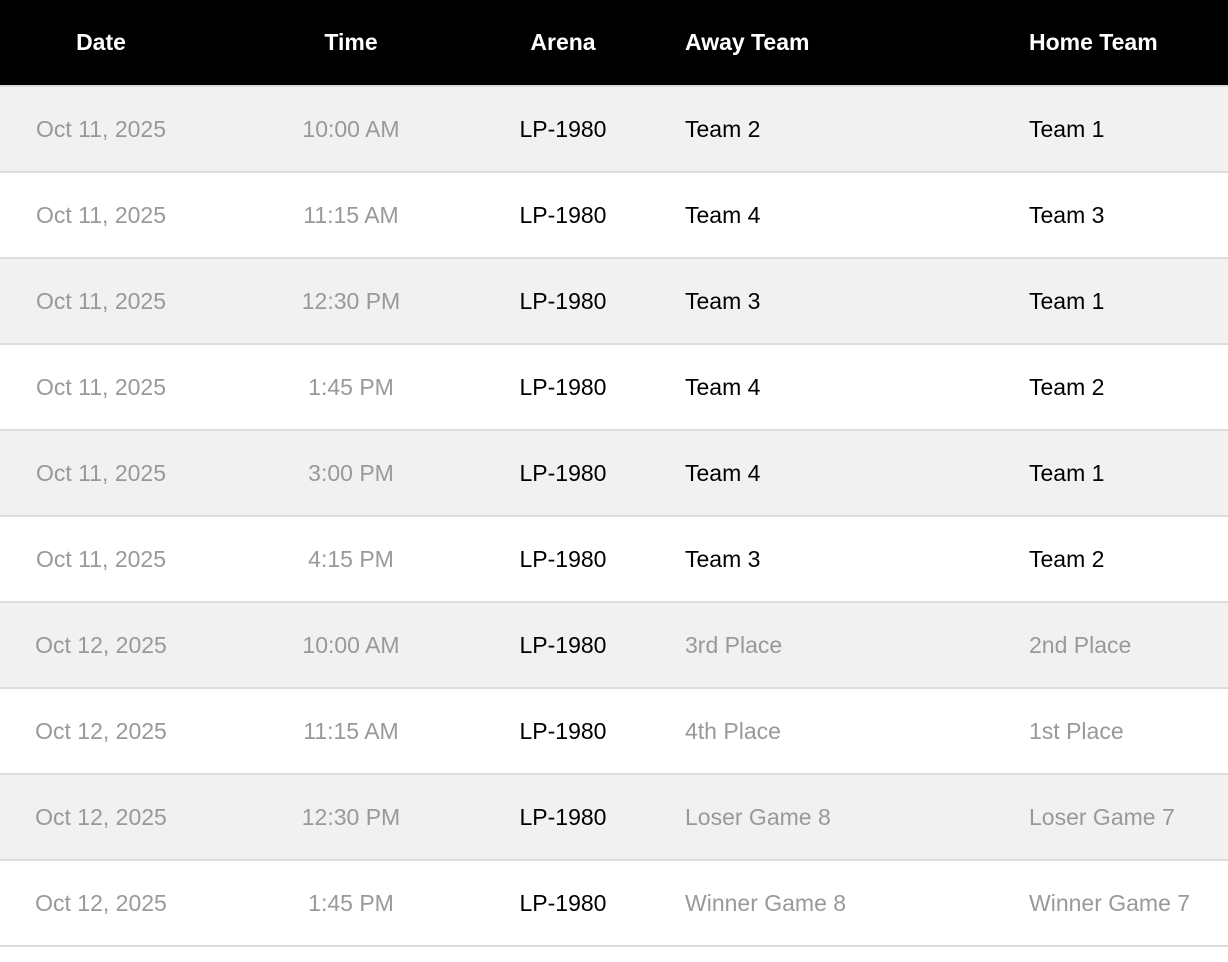 The width and height of the screenshot is (1228, 962). I want to click on cell-away-team: 4th Place, so click(827, 730).